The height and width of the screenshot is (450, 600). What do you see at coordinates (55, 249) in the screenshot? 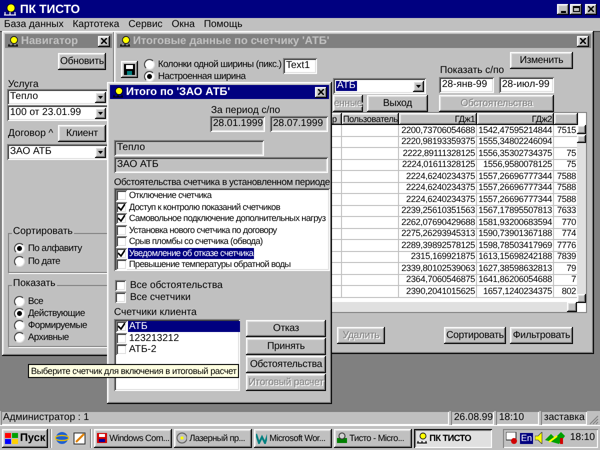
I see `option-label: По алфавиту` at bounding box center [55, 249].